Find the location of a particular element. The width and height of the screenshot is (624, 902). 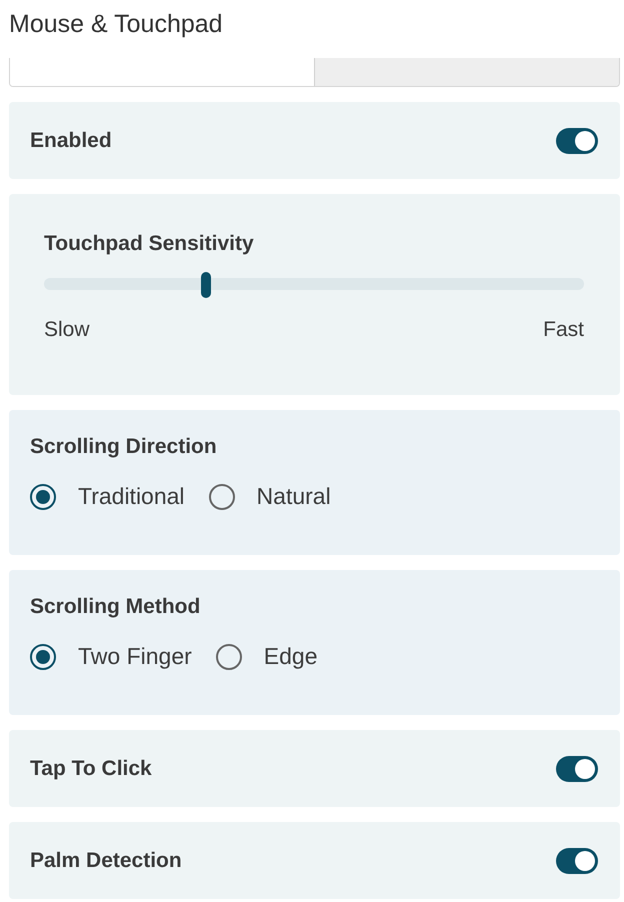

setting-label: Enabled is located at coordinates (71, 140).